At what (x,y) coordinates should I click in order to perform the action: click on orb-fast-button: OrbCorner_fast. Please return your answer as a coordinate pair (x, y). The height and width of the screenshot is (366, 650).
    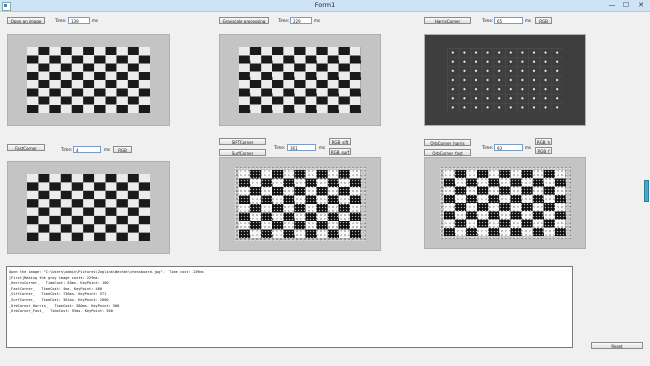
    Looking at the image, I should click on (447, 152).